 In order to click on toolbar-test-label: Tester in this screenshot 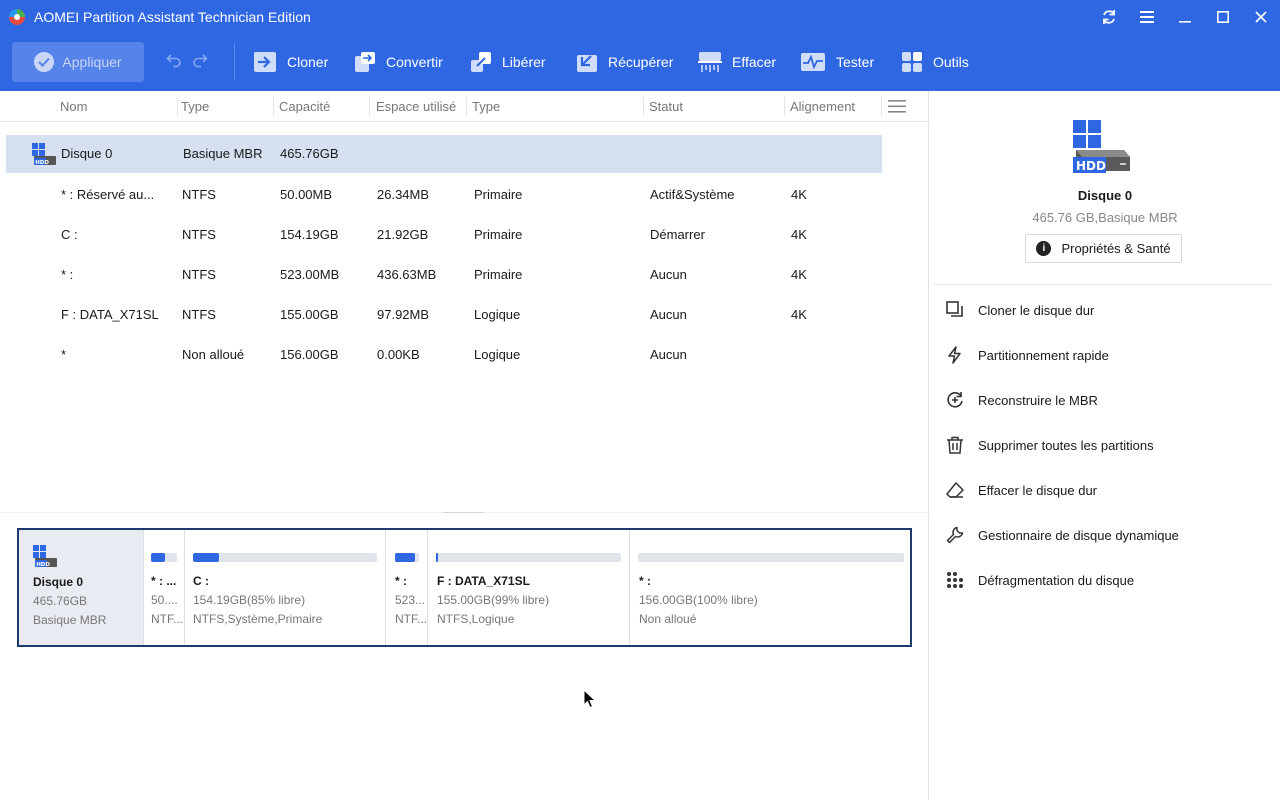, I will do `click(855, 62)`.